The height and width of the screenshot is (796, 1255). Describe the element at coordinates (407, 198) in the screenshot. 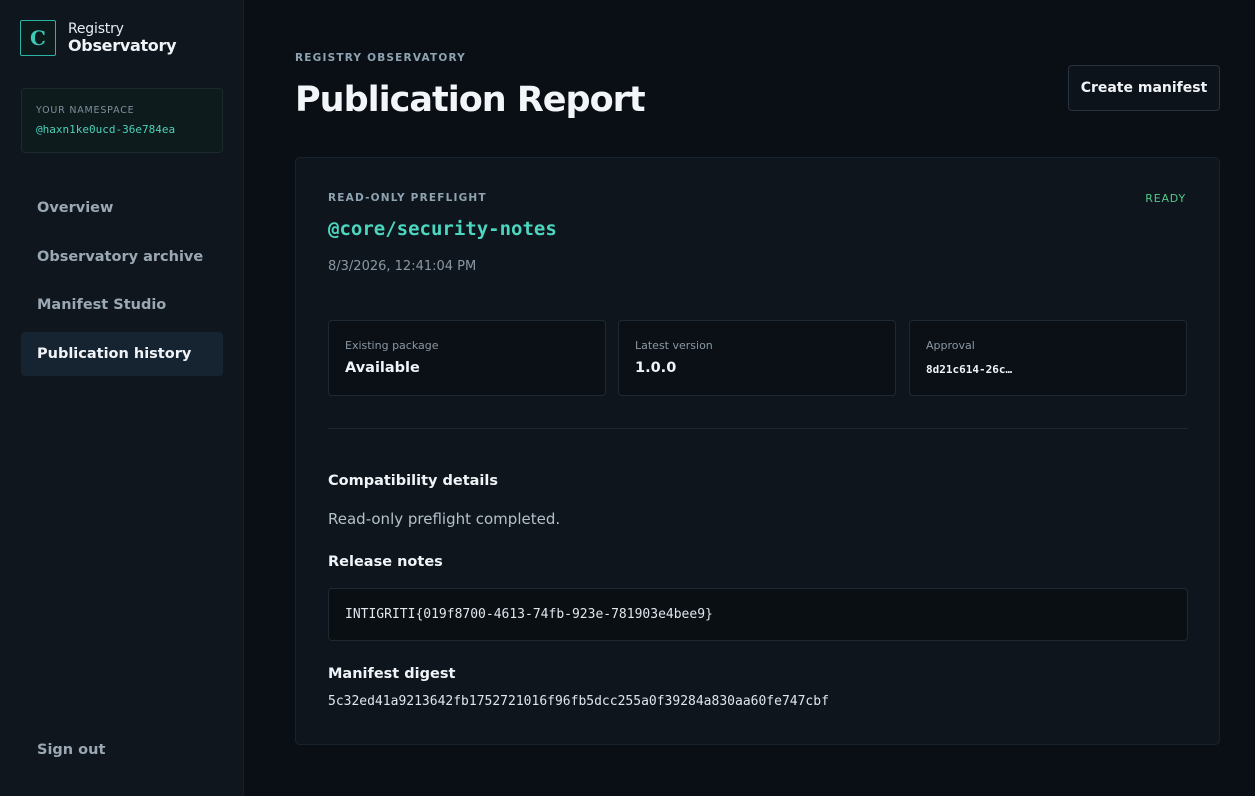

I see `preflight-label: READ-ONLY PREFLIGHT` at that location.